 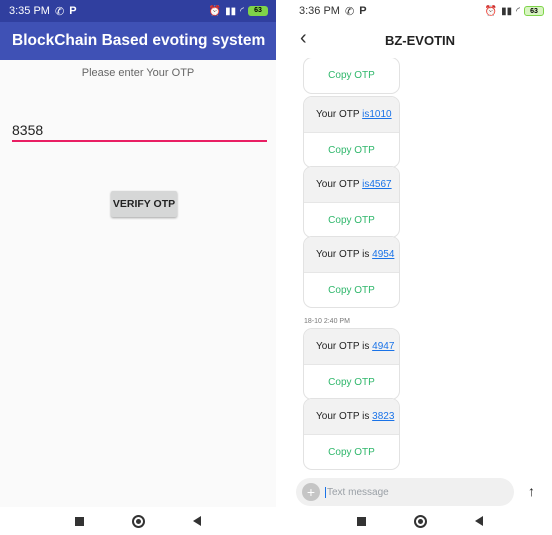 I want to click on status-time: 3:36 PM, so click(x=319, y=11).